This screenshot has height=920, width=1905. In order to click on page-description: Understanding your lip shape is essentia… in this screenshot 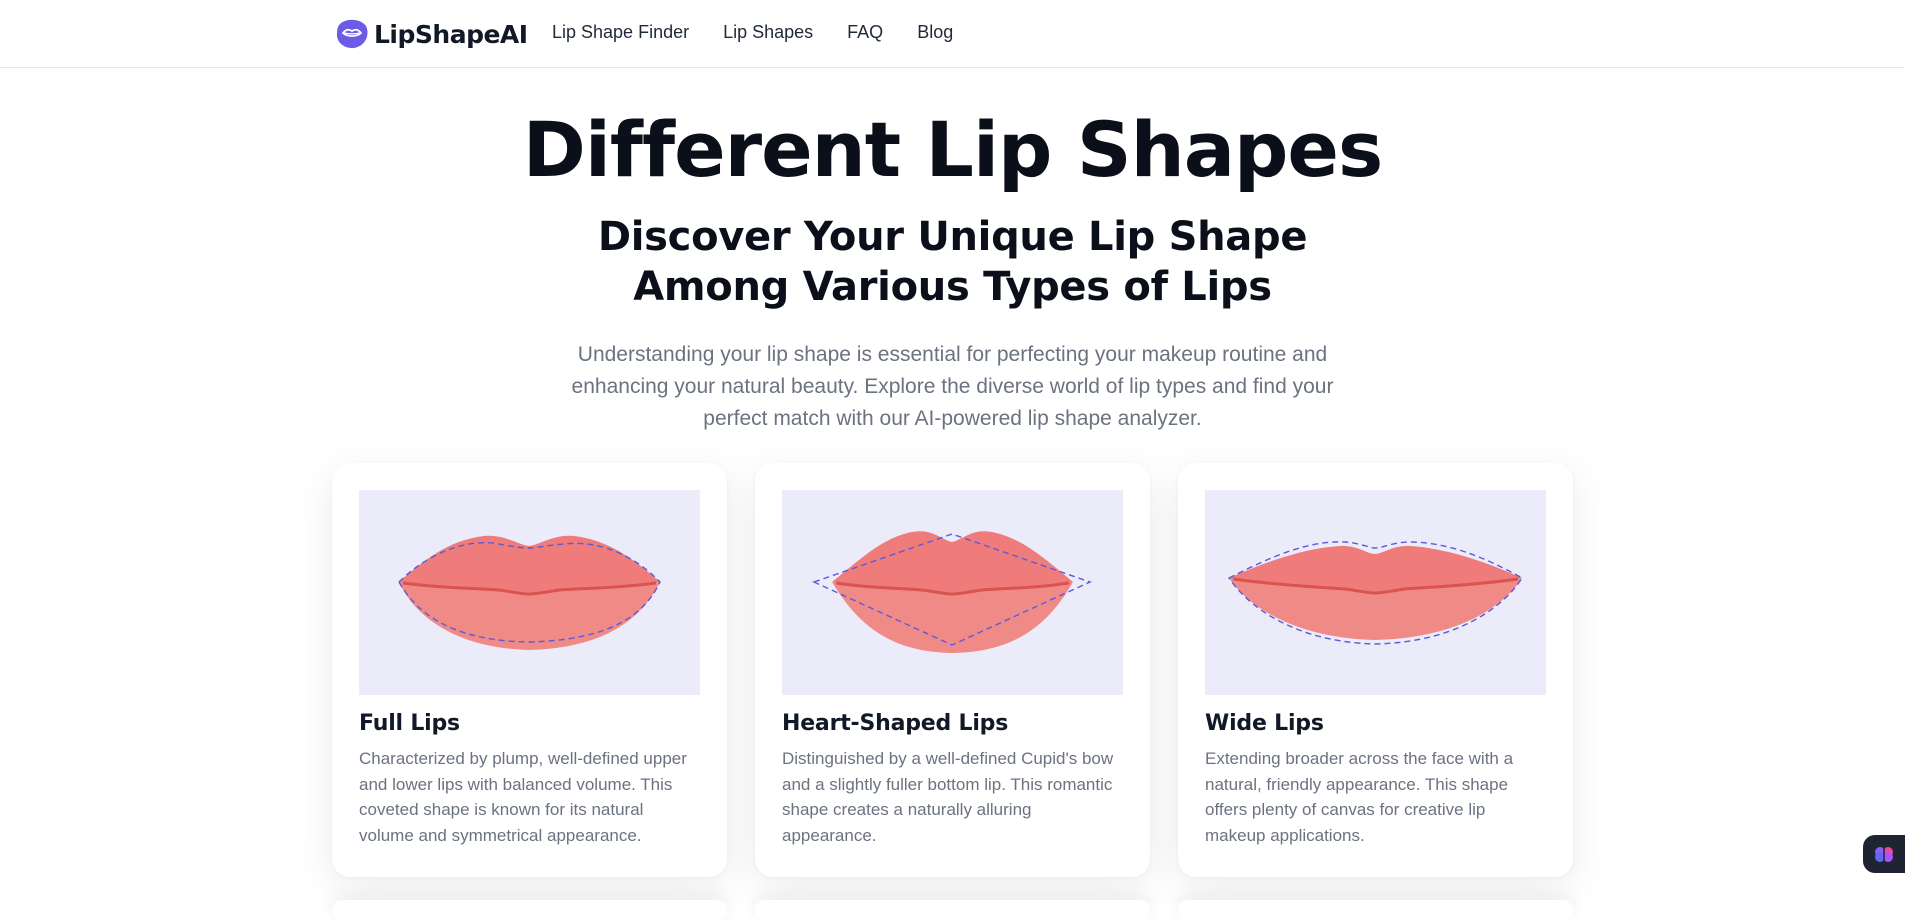, I will do `click(952, 386)`.